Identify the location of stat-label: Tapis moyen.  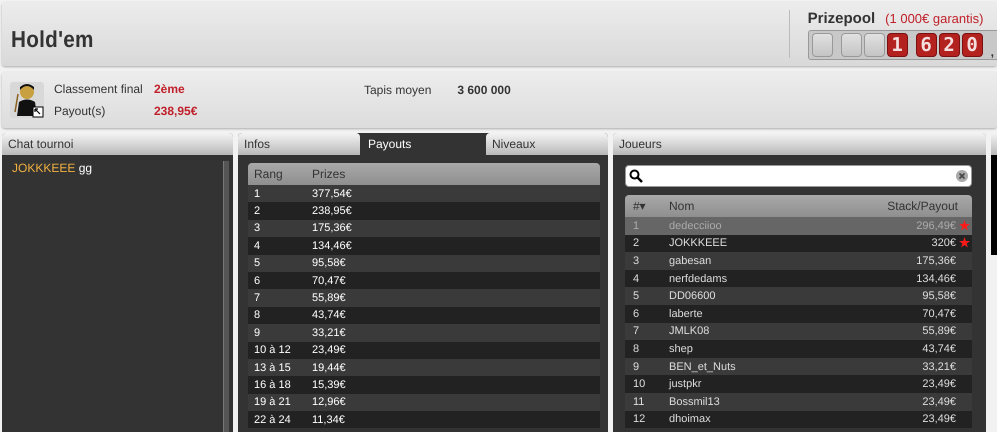
(398, 90).